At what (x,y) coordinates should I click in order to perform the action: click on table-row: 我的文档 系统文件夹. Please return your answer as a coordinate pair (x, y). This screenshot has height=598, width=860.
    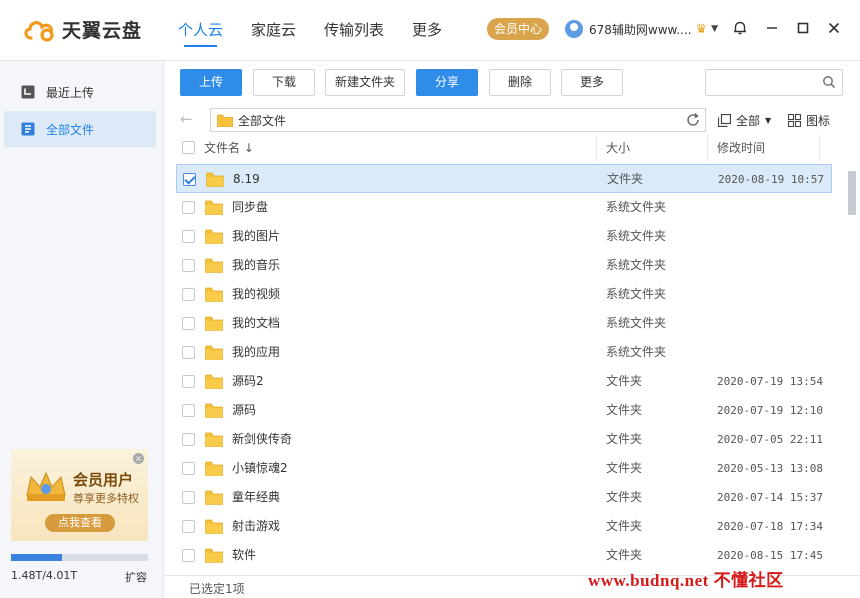
    Looking at the image, I should click on (504, 323).